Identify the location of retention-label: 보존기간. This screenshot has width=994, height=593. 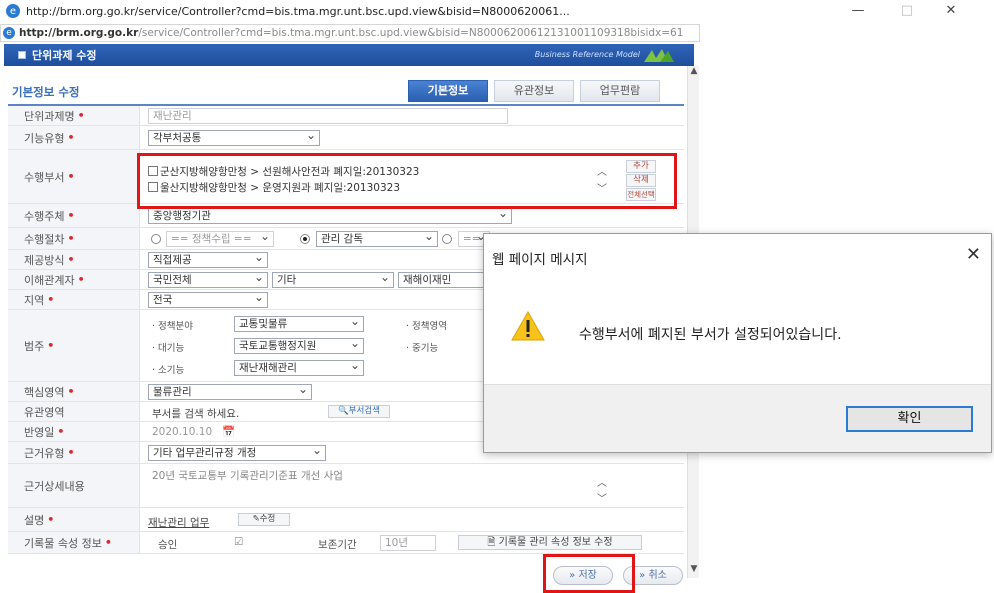
(337, 545).